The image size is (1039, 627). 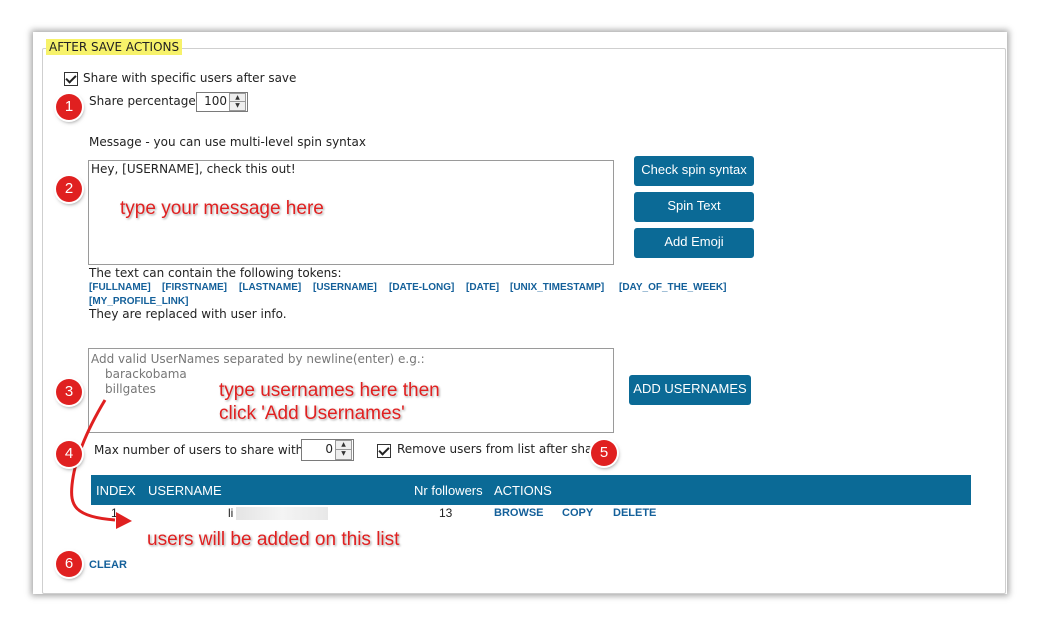 What do you see at coordinates (142, 101) in the screenshot?
I see `share-percentage-label: Share percentage` at bounding box center [142, 101].